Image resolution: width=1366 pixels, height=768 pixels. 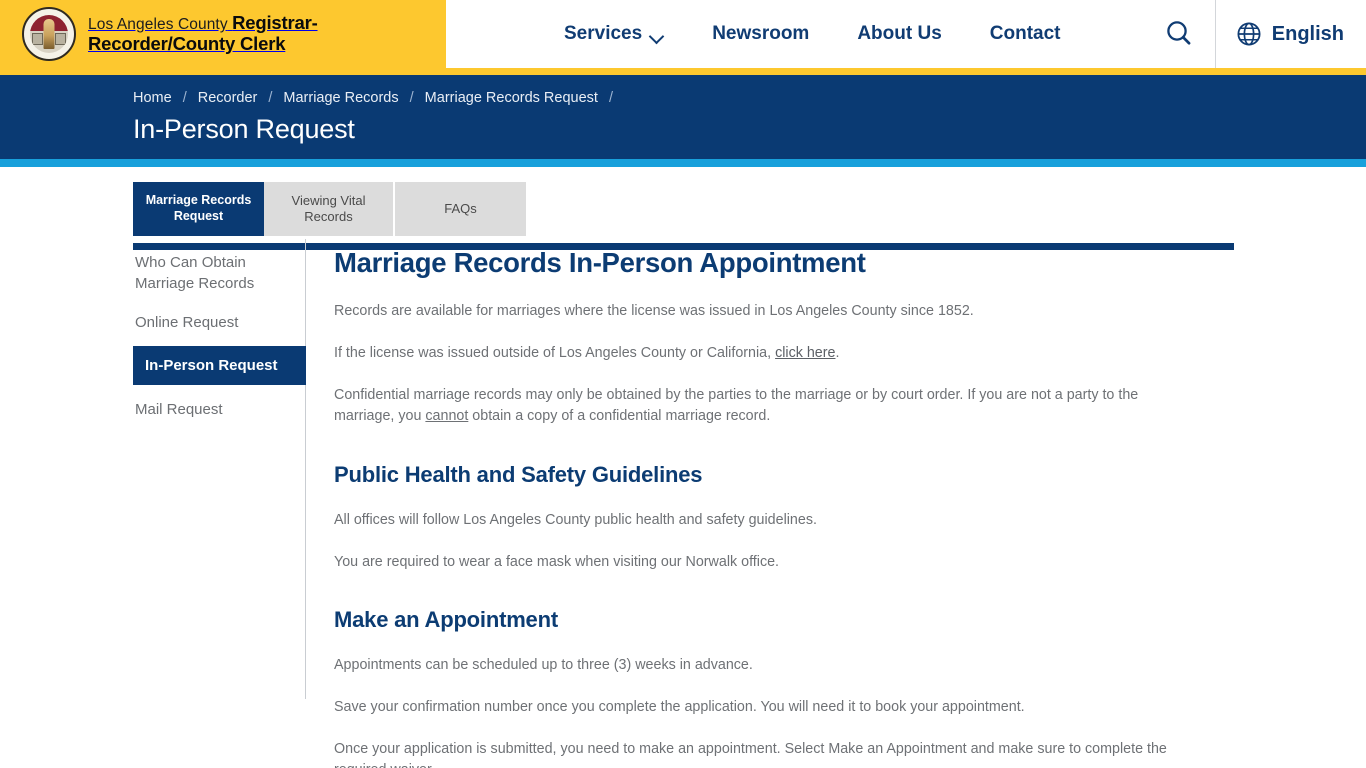 What do you see at coordinates (49, 34) in the screenshot?
I see `county-seal-icon` at bounding box center [49, 34].